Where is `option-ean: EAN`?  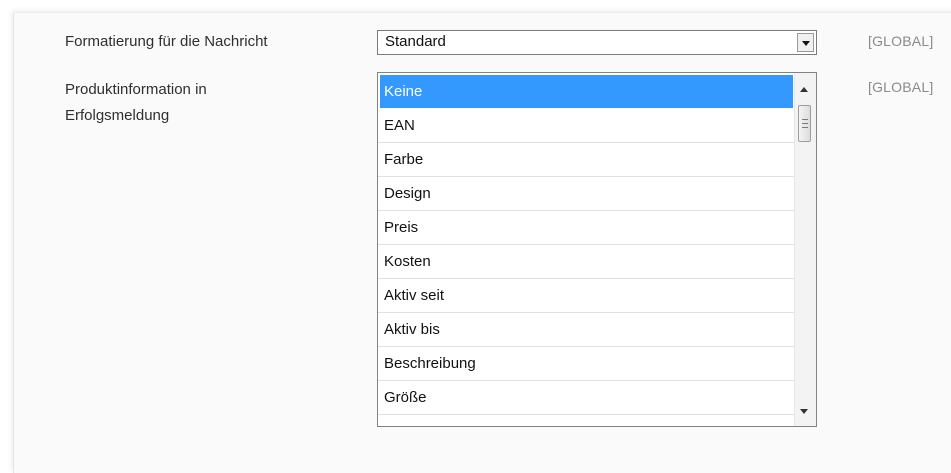
option-ean: EAN is located at coordinates (586, 126).